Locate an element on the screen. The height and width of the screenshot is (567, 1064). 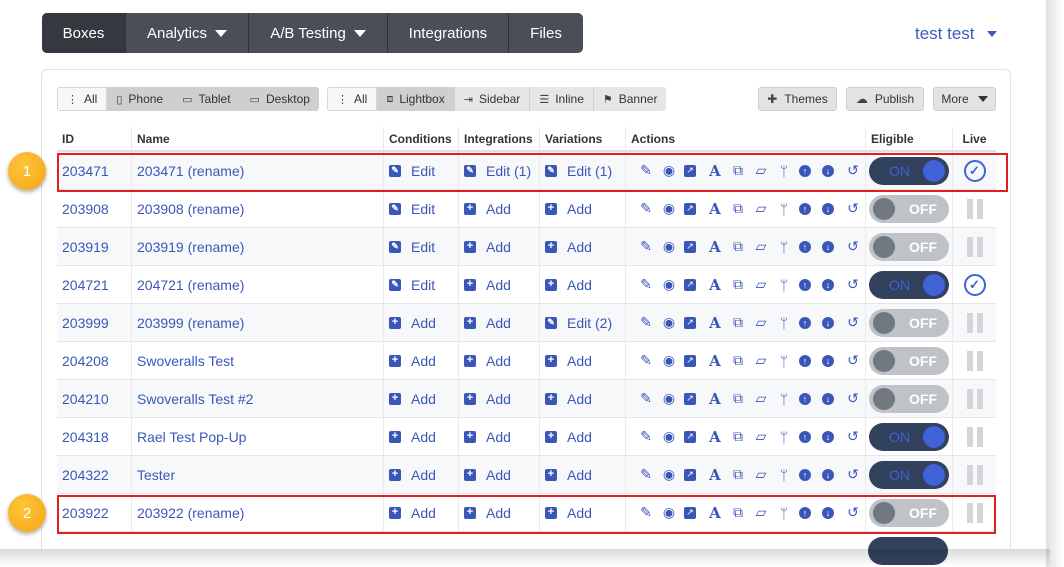
publish-button: ☁ Publish is located at coordinates (885, 99).